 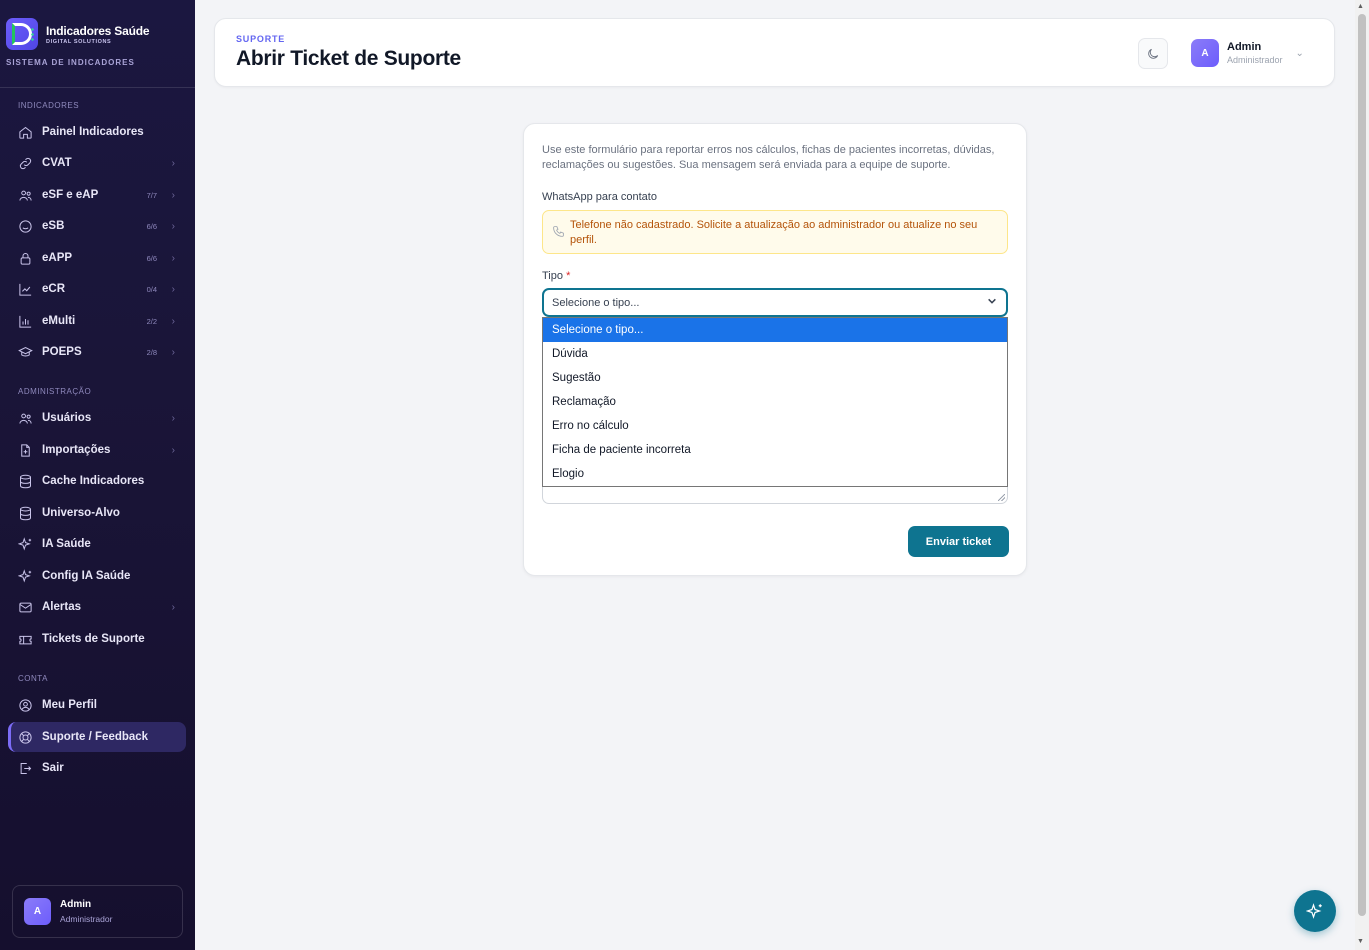 What do you see at coordinates (97, 226) in the screenshot?
I see `sidebar-item-esb: eSB 6/6 ›` at bounding box center [97, 226].